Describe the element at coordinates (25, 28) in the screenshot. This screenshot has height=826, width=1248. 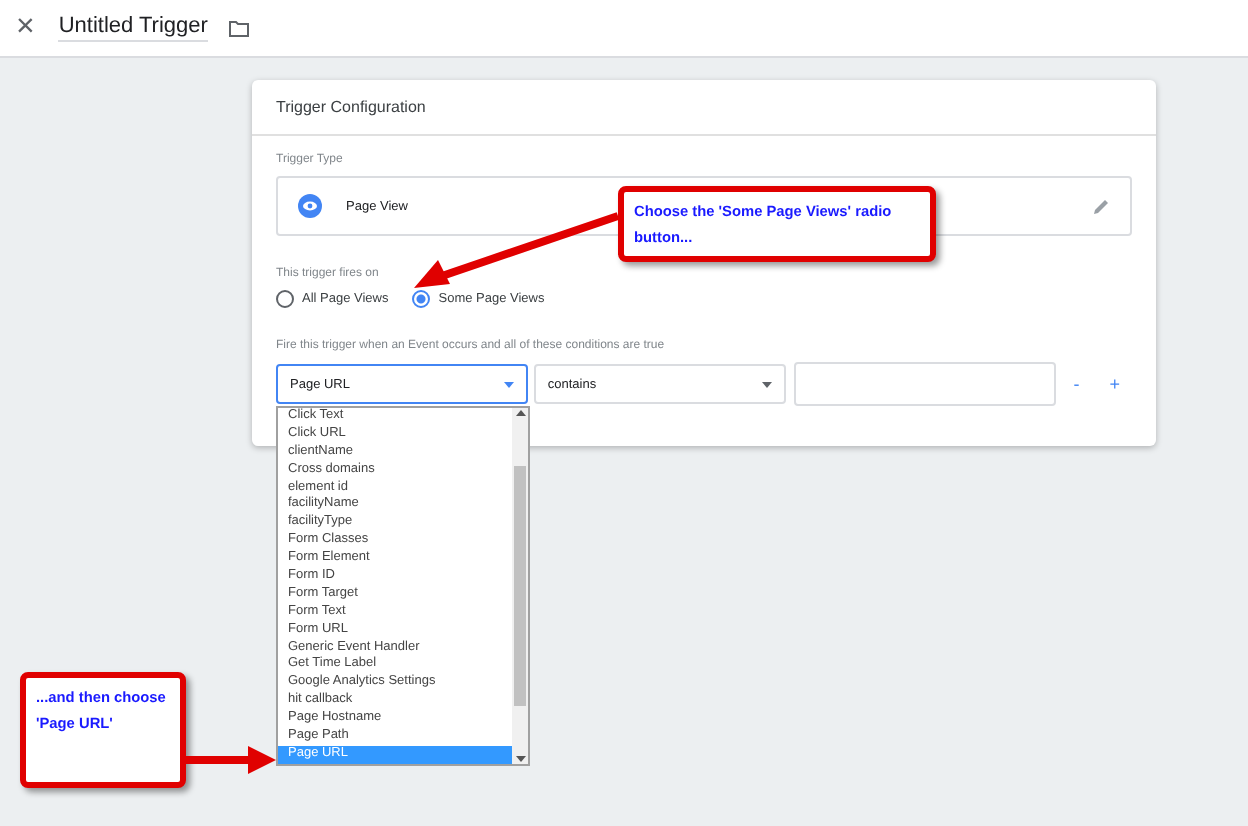
I see `close-button: ×` at that location.